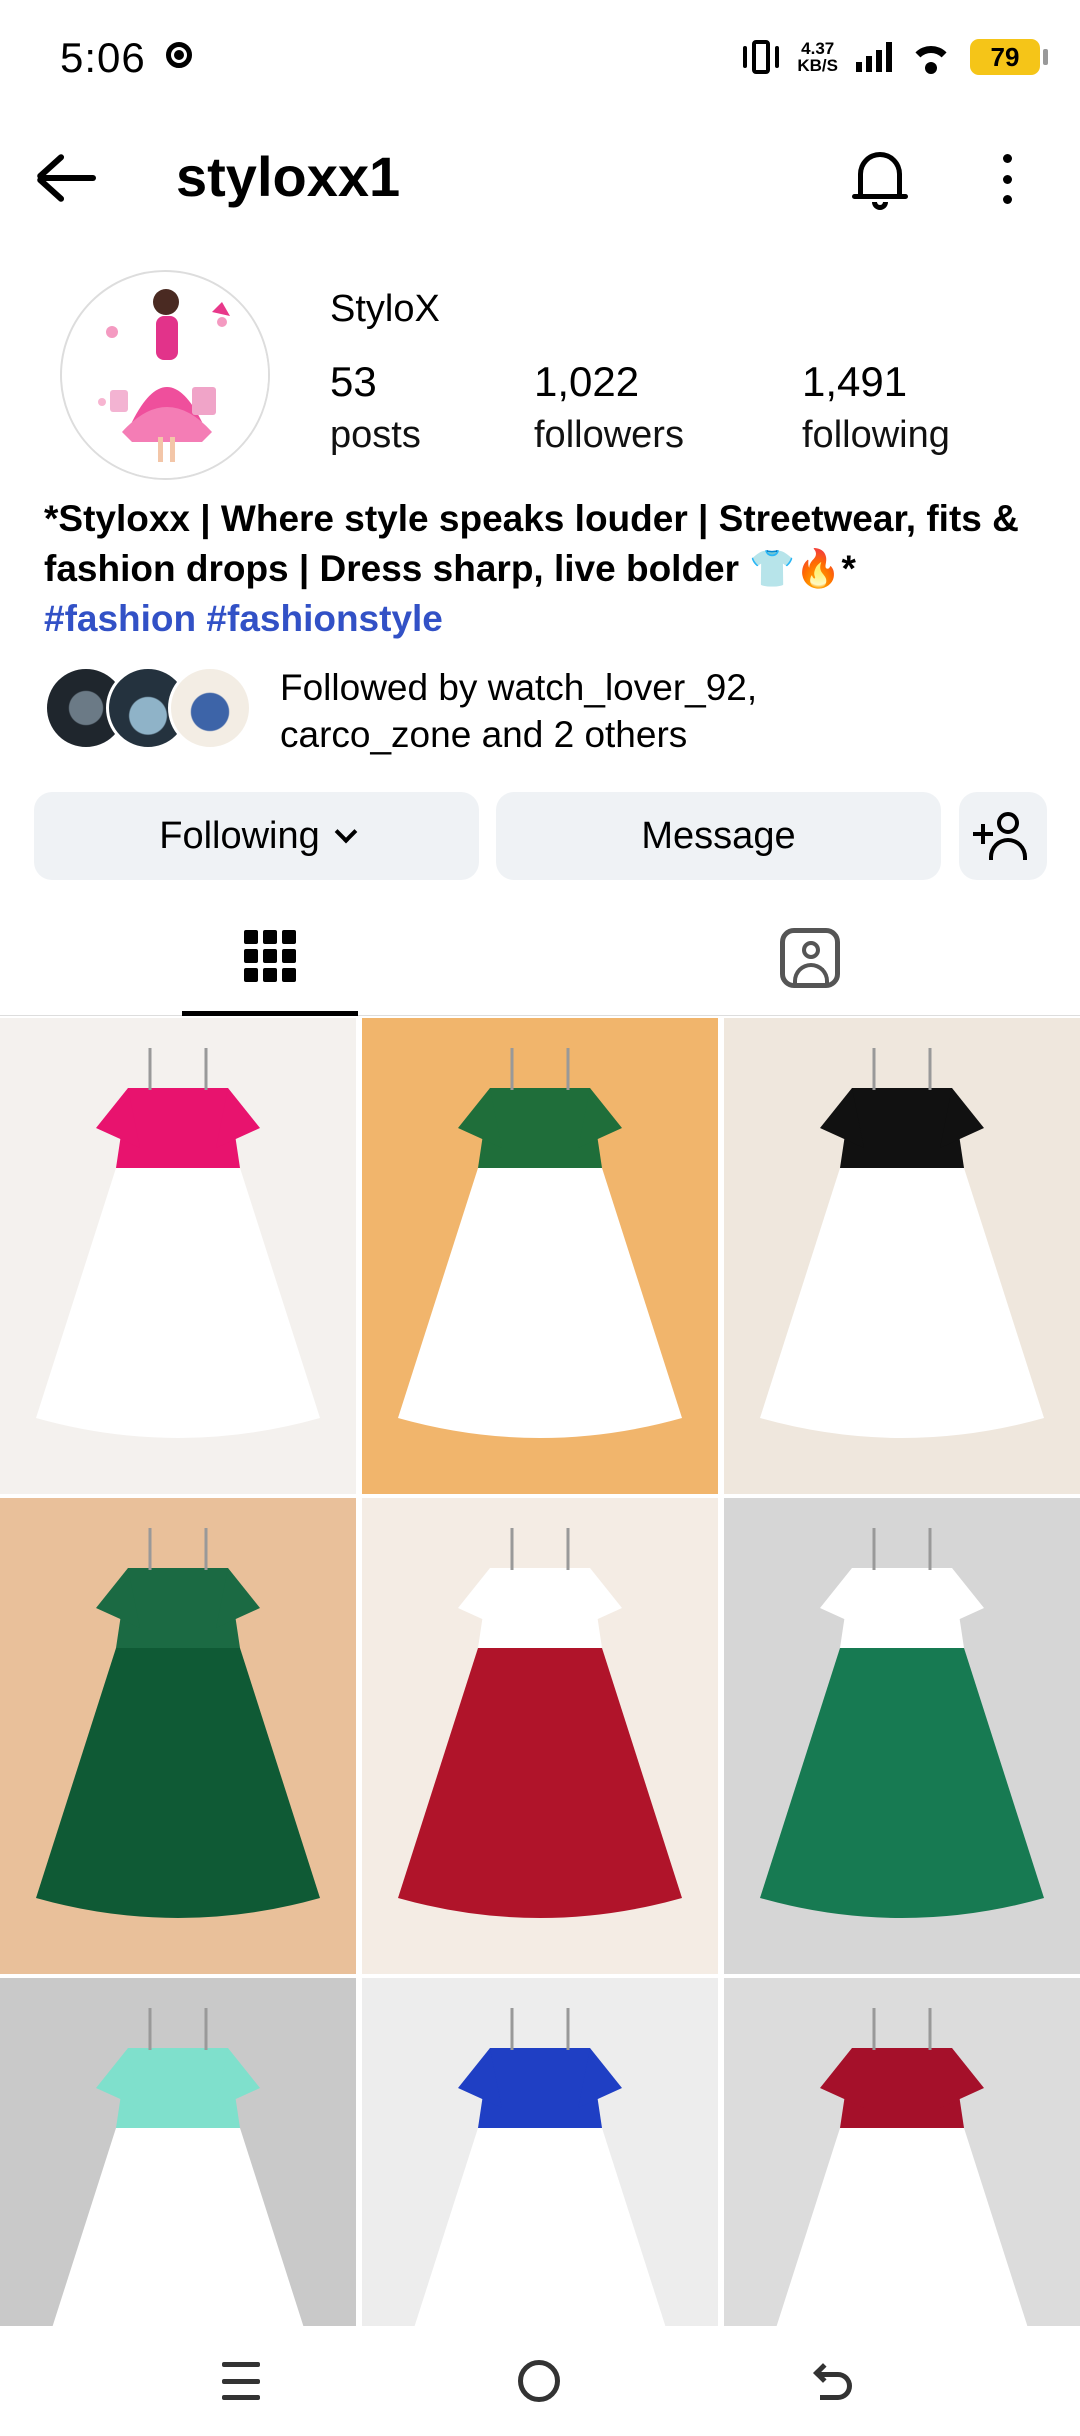 The width and height of the screenshot is (1080, 2436). What do you see at coordinates (385, 309) in the screenshot?
I see `display-name: StyloX` at bounding box center [385, 309].